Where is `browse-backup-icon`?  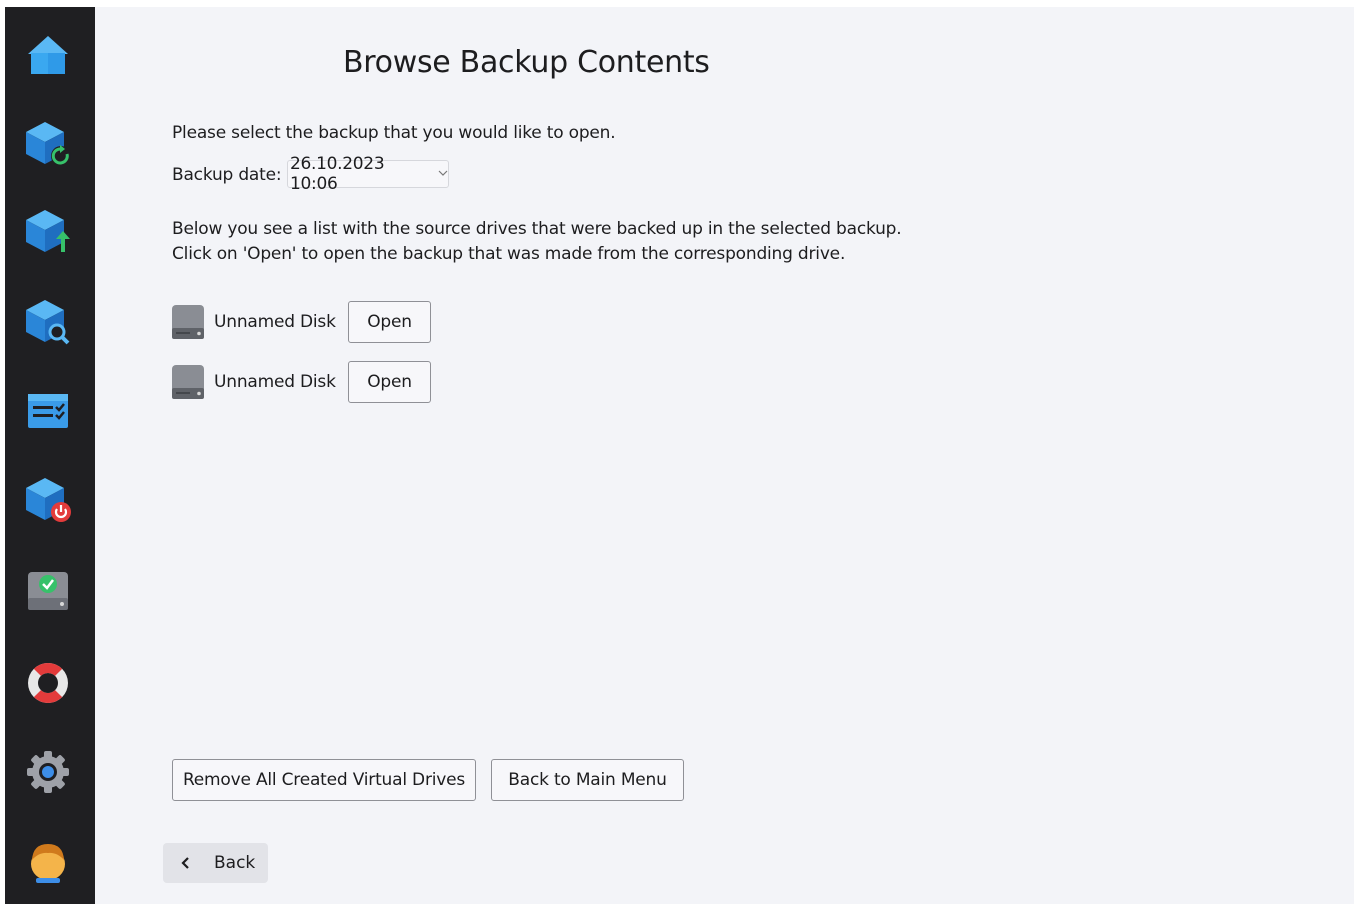
browse-backup-icon is located at coordinates (48, 321).